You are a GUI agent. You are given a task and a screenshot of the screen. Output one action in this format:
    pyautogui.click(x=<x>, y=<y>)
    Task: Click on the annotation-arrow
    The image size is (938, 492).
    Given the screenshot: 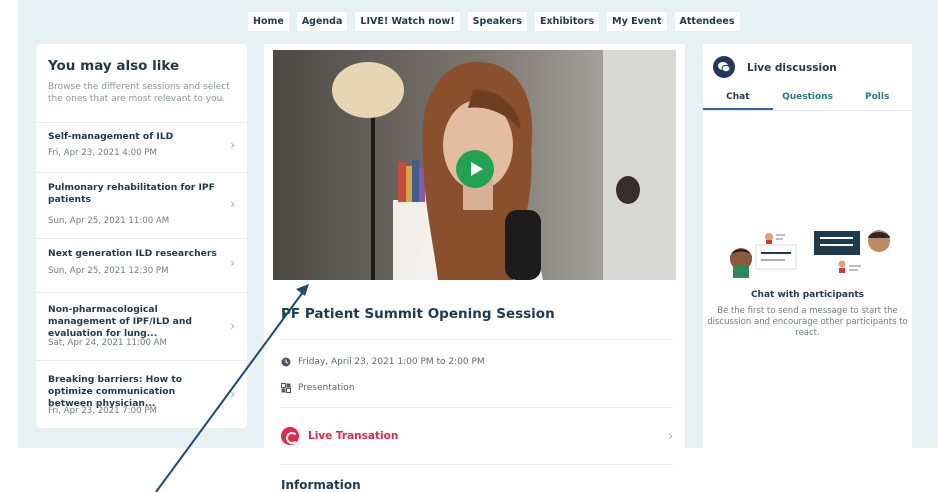 What is the action you would take?
    pyautogui.click(x=232, y=388)
    